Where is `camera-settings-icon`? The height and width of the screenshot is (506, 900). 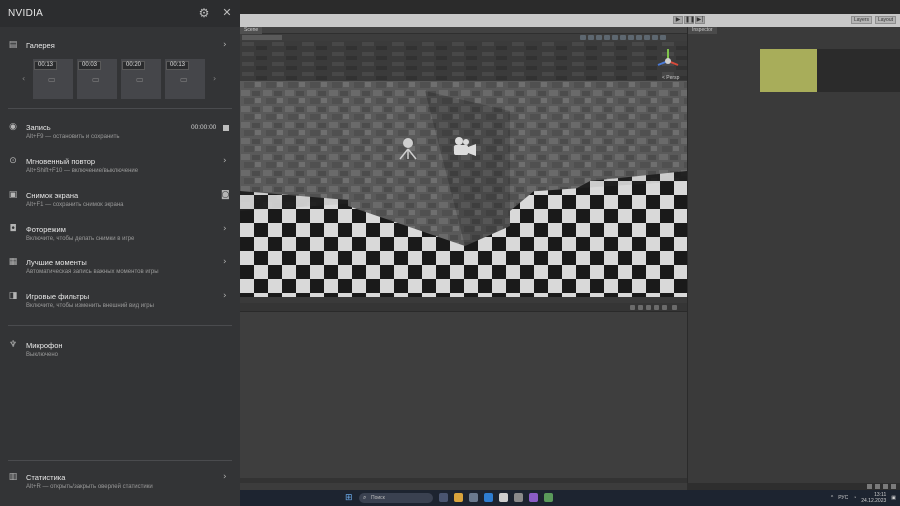 camera-settings-icon is located at coordinates (607, 37).